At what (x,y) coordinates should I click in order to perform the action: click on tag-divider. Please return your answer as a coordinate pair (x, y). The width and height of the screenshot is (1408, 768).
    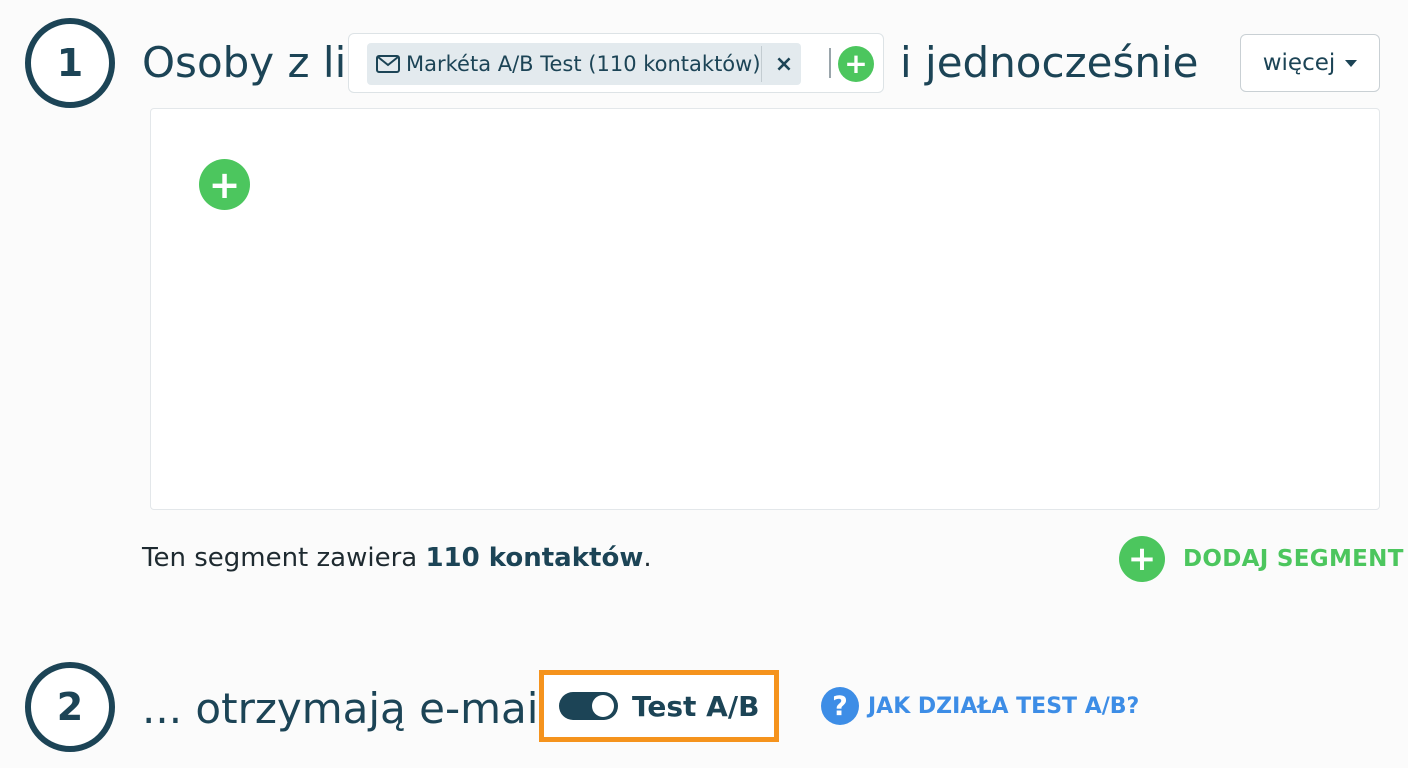
    Looking at the image, I should click on (761, 64).